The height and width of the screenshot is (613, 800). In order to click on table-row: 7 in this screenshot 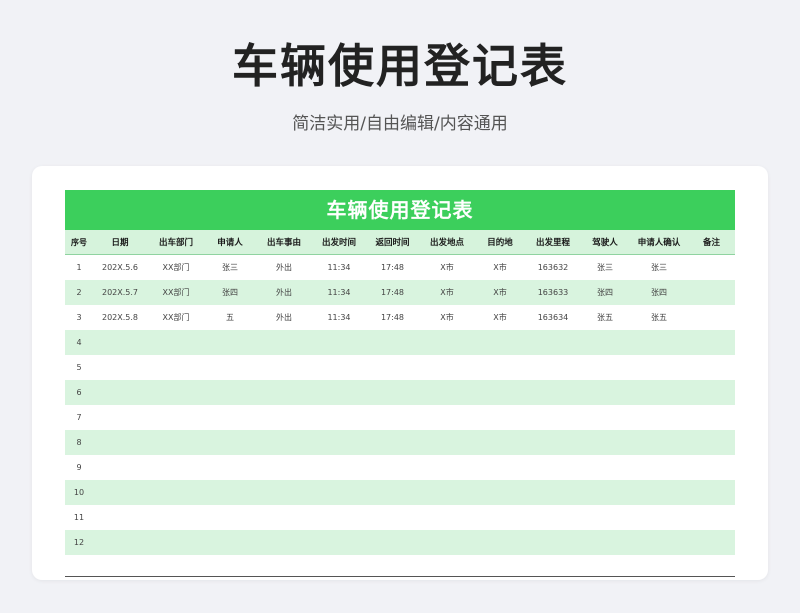, I will do `click(400, 417)`.